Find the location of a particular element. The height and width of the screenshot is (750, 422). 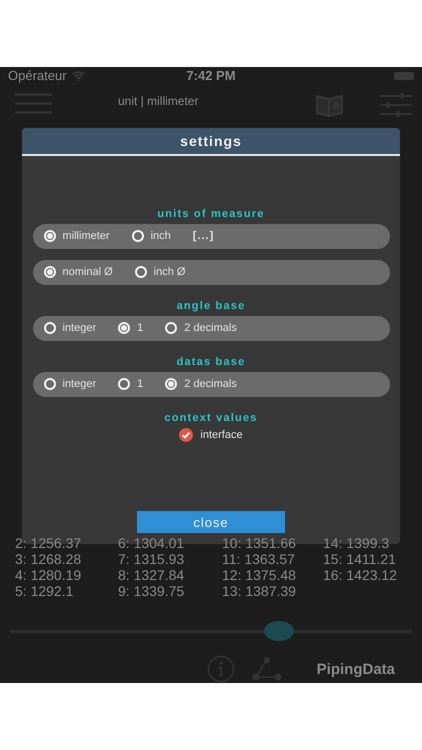

checkbox-option: interface is located at coordinates (211, 435).